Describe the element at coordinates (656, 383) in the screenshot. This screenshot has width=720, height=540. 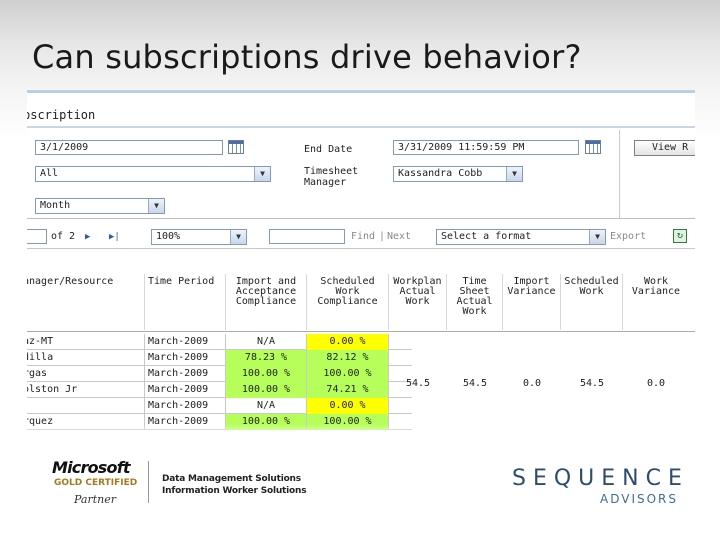
I see `merged-work-variance: 0.0` at that location.